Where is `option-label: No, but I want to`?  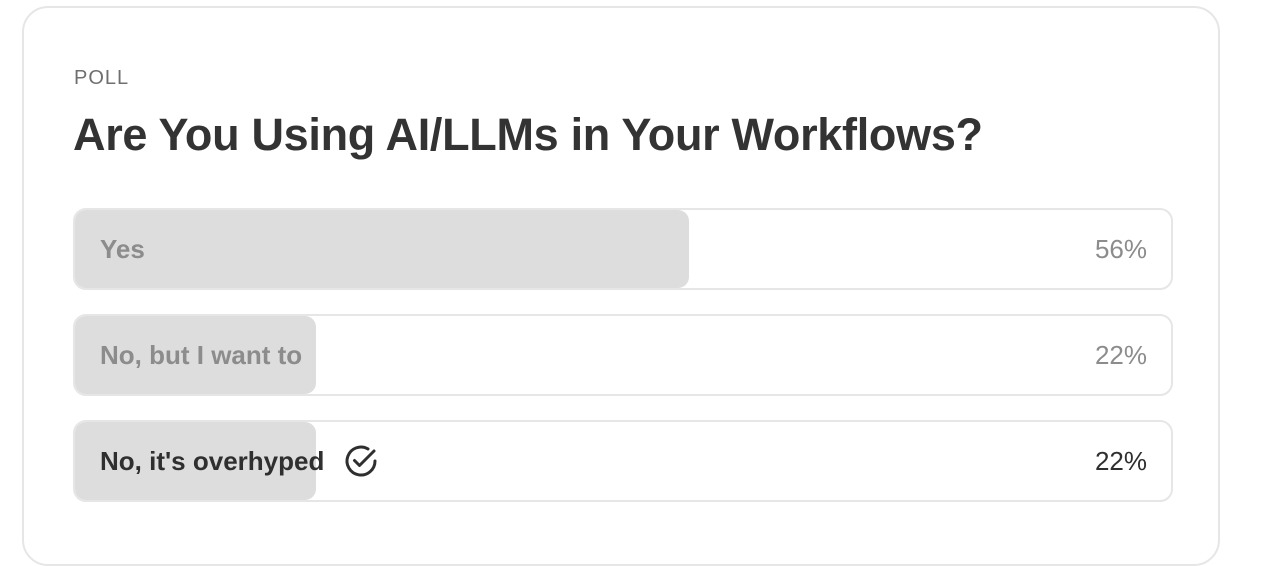
option-label: No, but I want to is located at coordinates (201, 354).